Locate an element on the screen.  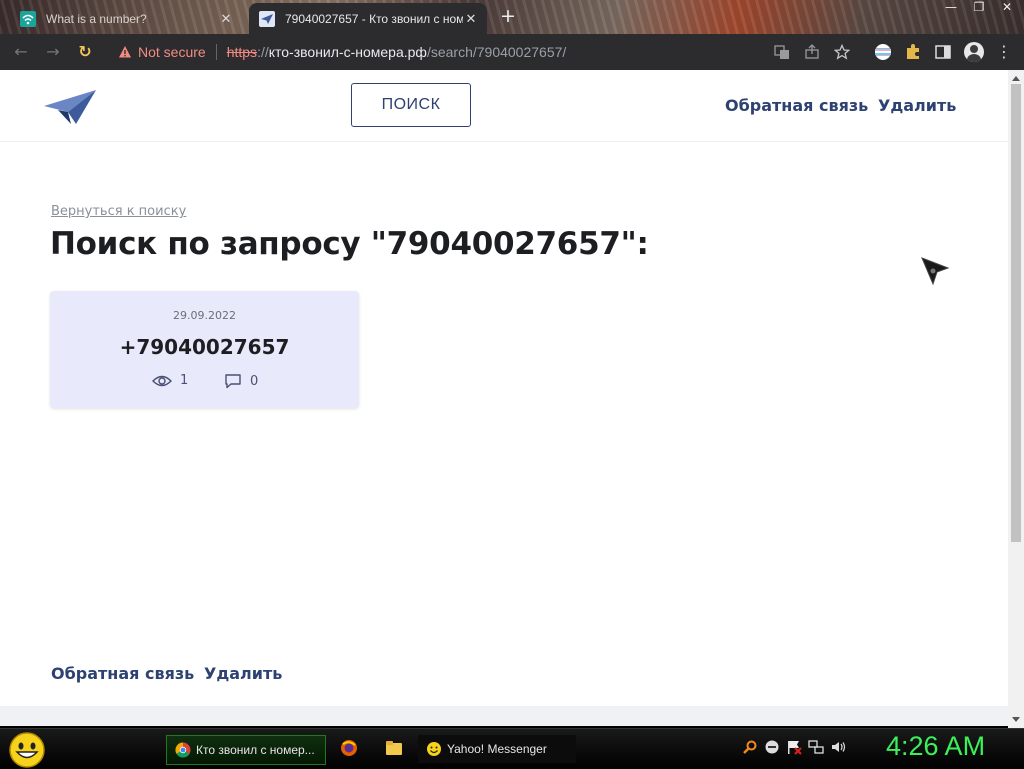
taskbar-yahoo-label: Yahoo! Messenger is located at coordinates (497, 749).